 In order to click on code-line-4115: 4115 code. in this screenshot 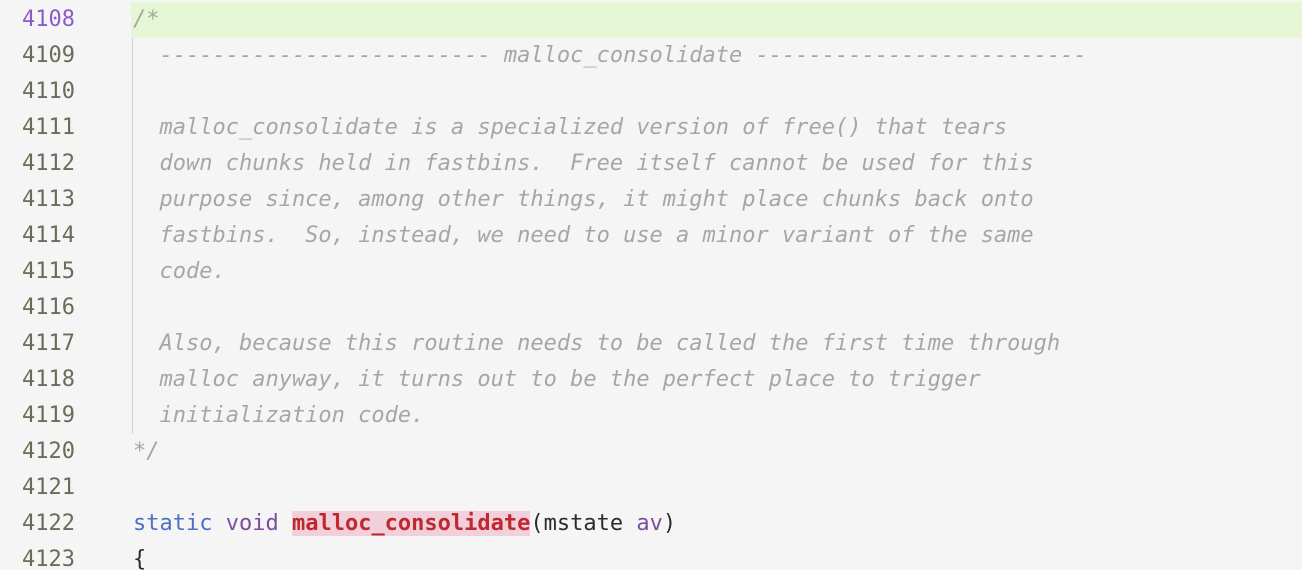, I will do `click(651, 272)`.